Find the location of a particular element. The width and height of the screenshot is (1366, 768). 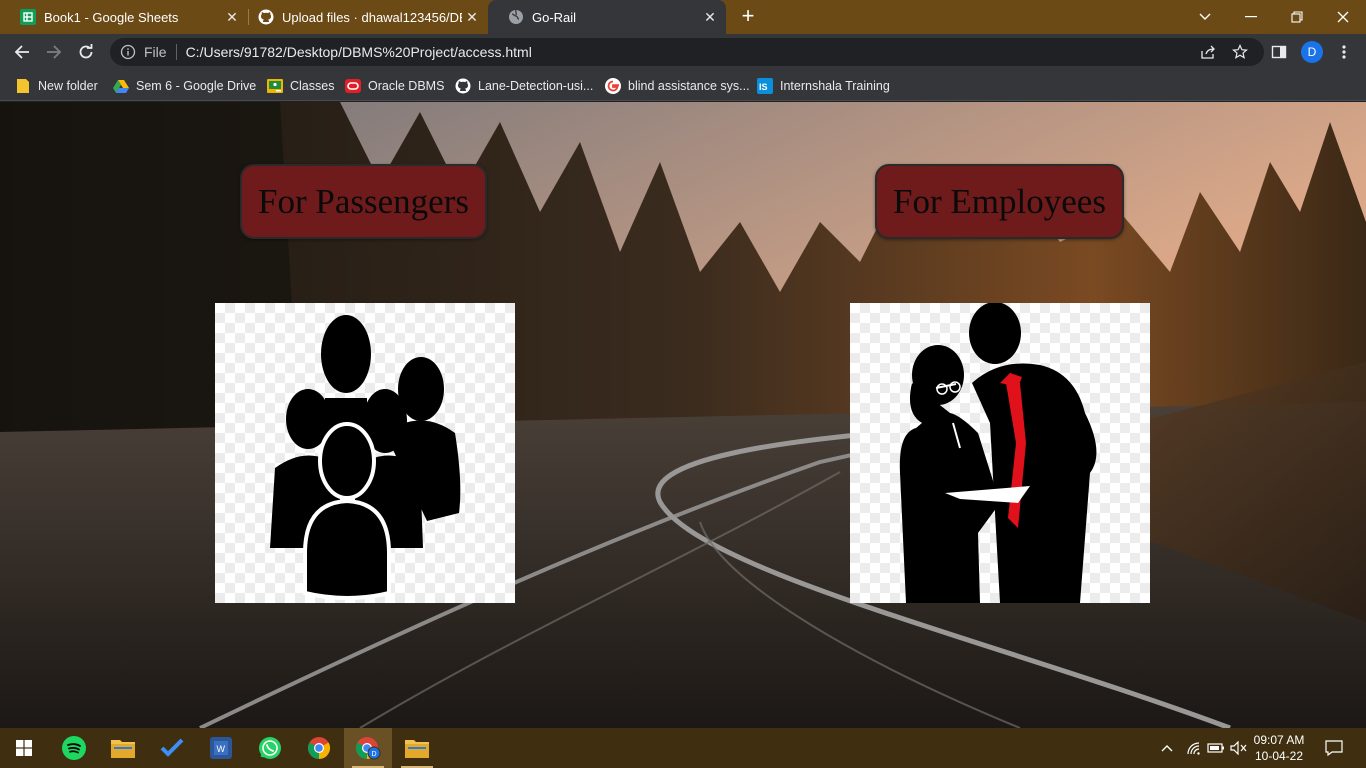

folder-icon is located at coordinates (23, 86).